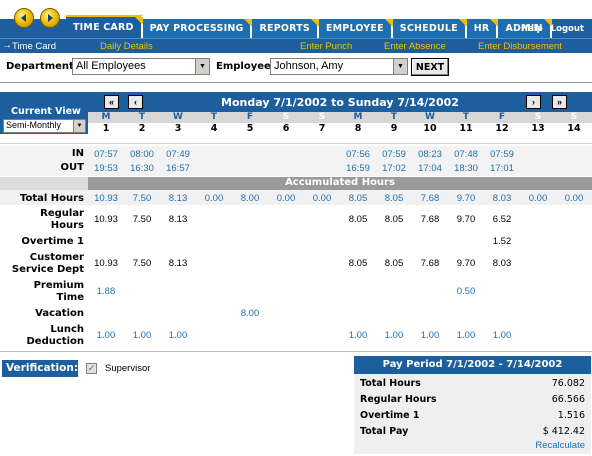 The height and width of the screenshot is (456, 592). What do you see at coordinates (466, 168) in the screenshot?
I see `punch-out-time: 18:30` at bounding box center [466, 168].